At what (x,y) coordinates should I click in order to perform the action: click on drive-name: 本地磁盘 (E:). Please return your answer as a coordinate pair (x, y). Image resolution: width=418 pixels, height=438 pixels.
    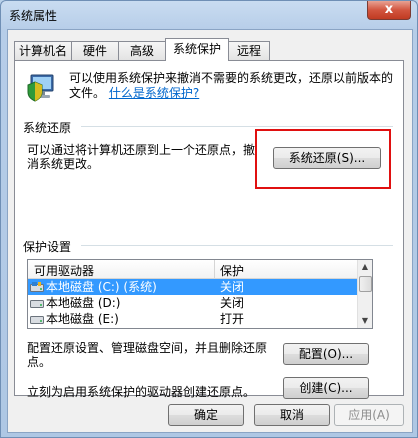
    Looking at the image, I should click on (82, 319).